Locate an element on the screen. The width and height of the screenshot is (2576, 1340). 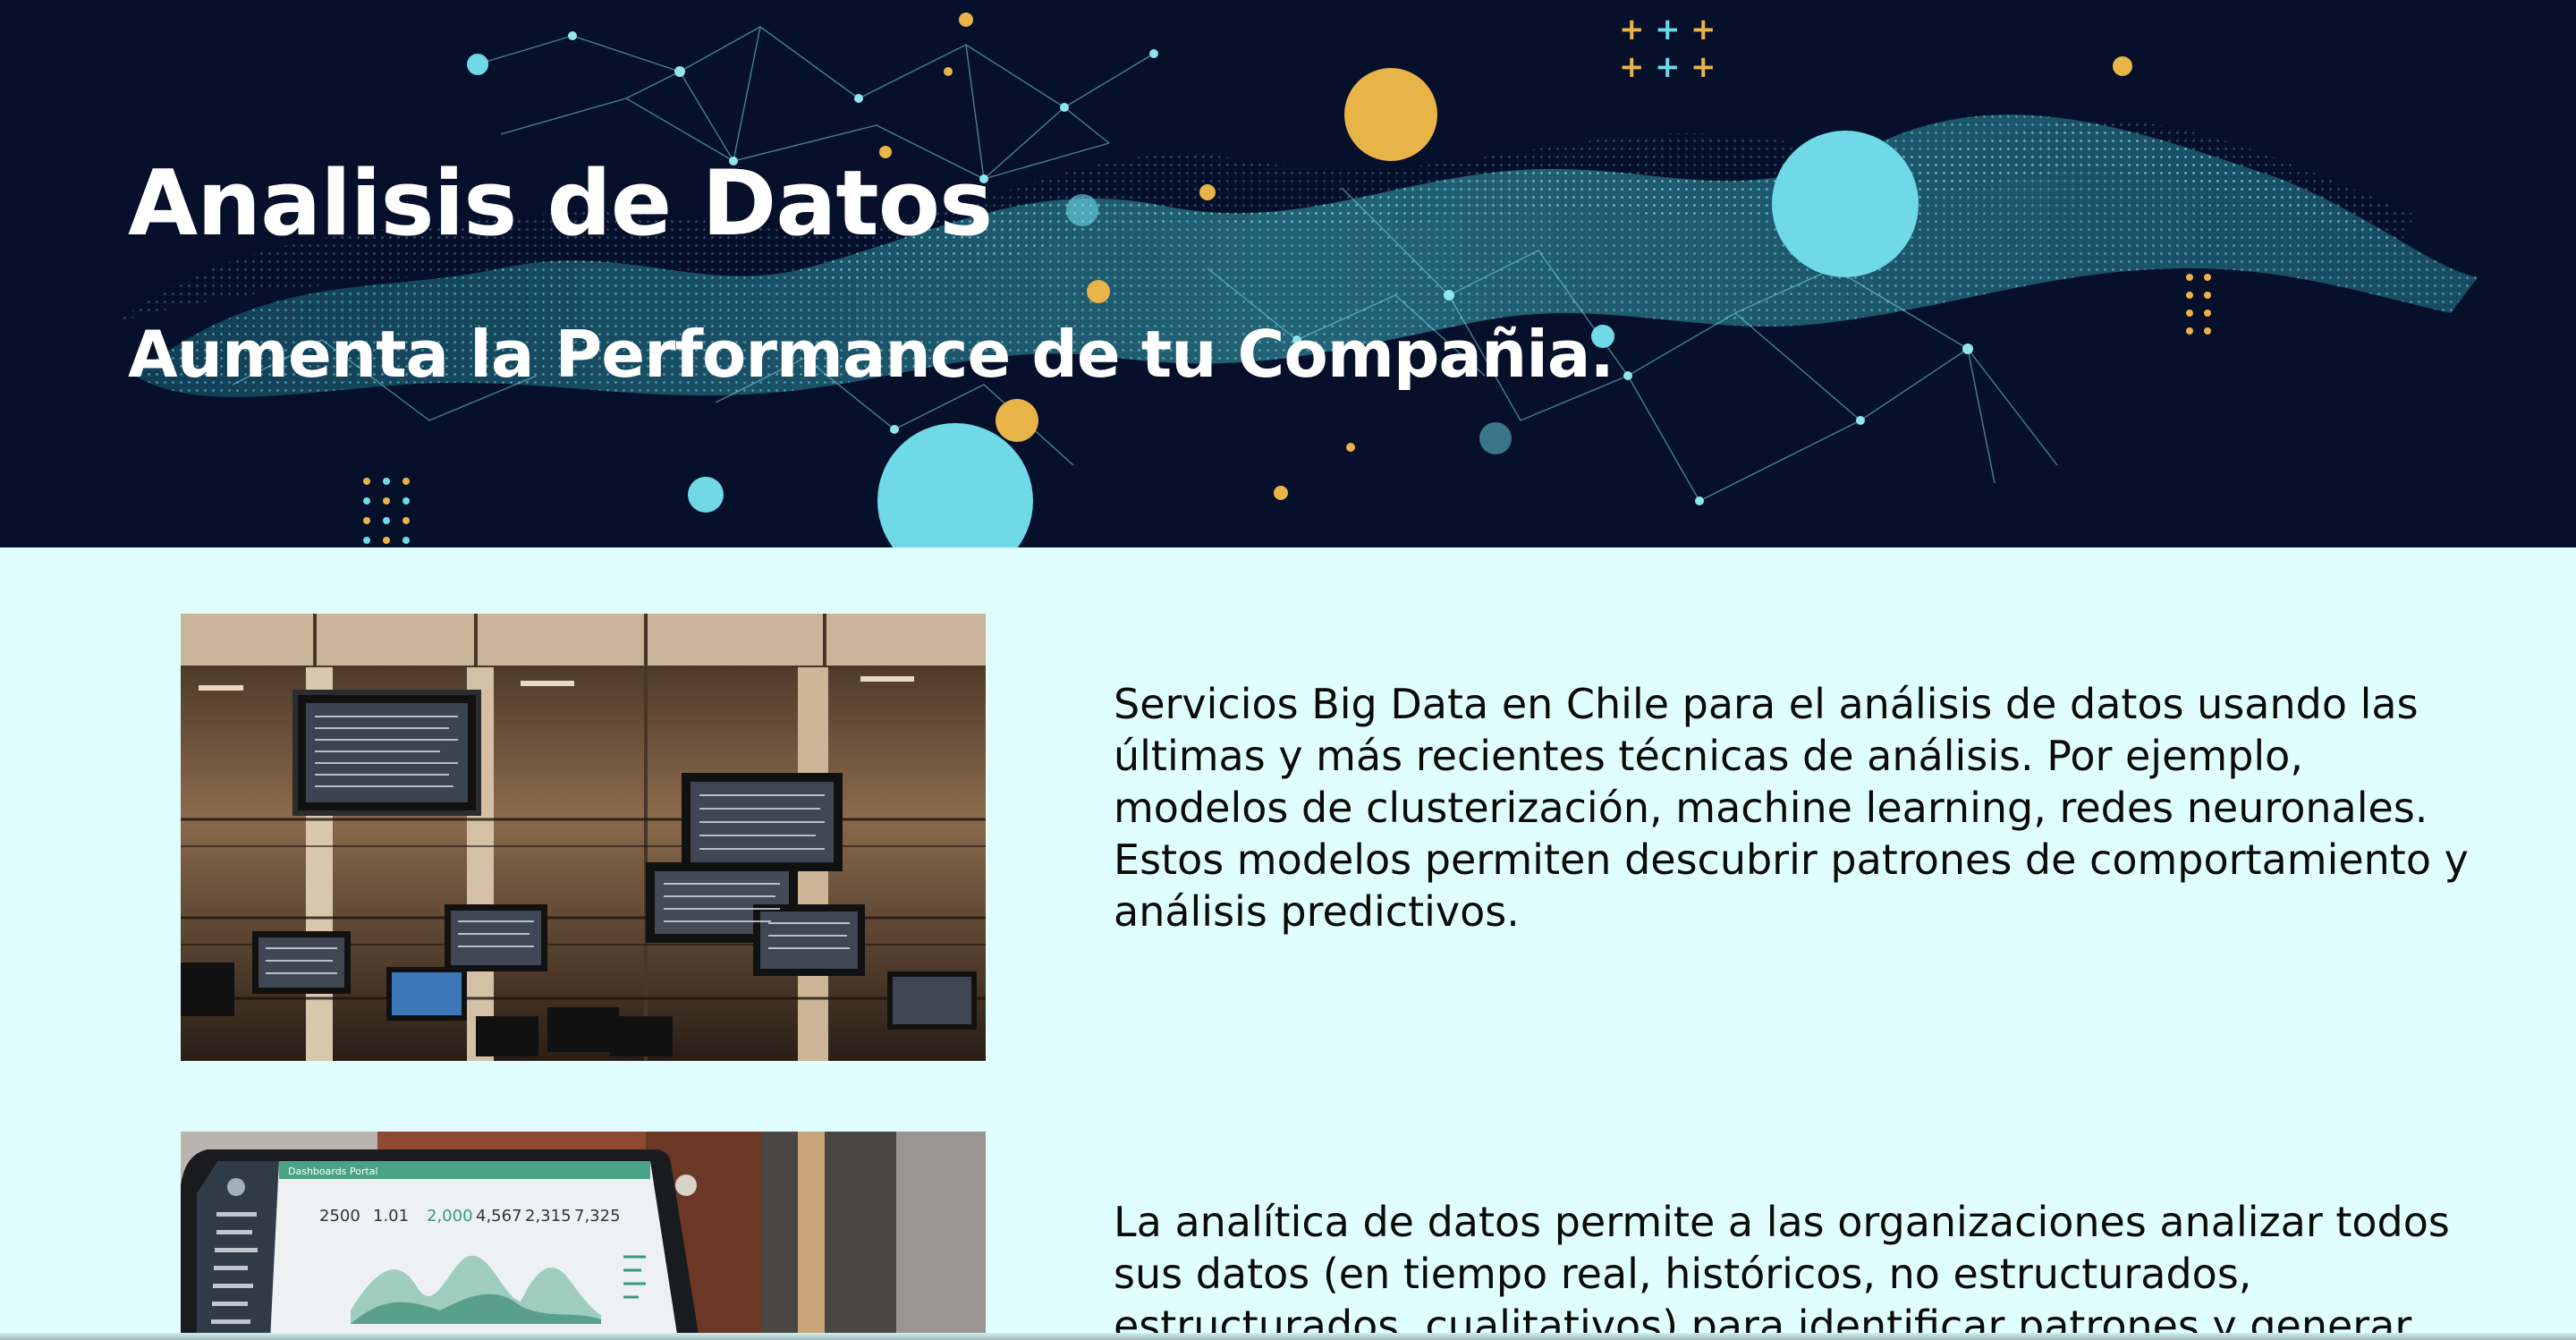
dashboard-app-name: Dashboards Portal is located at coordinates (333, 1171).